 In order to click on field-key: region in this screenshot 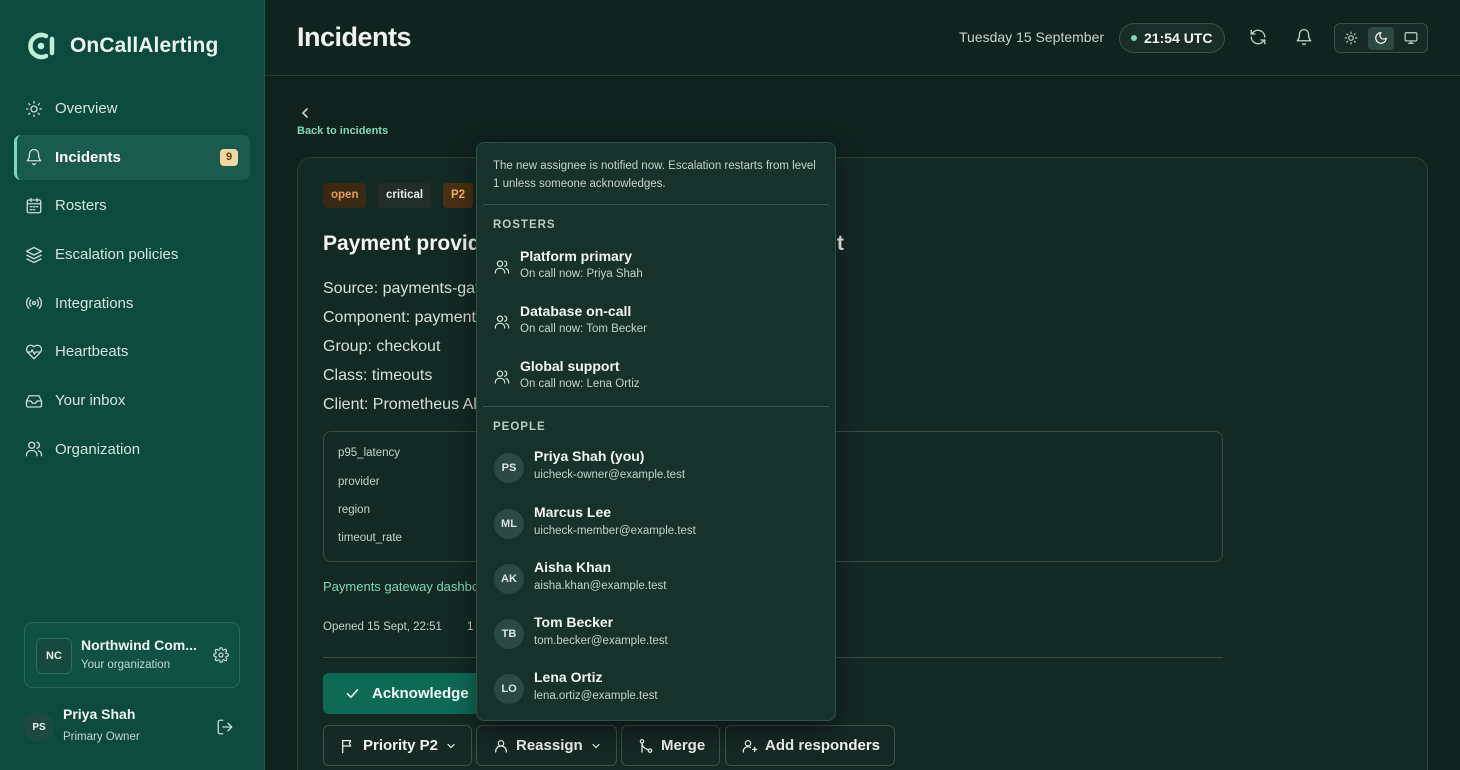, I will do `click(354, 510)`.